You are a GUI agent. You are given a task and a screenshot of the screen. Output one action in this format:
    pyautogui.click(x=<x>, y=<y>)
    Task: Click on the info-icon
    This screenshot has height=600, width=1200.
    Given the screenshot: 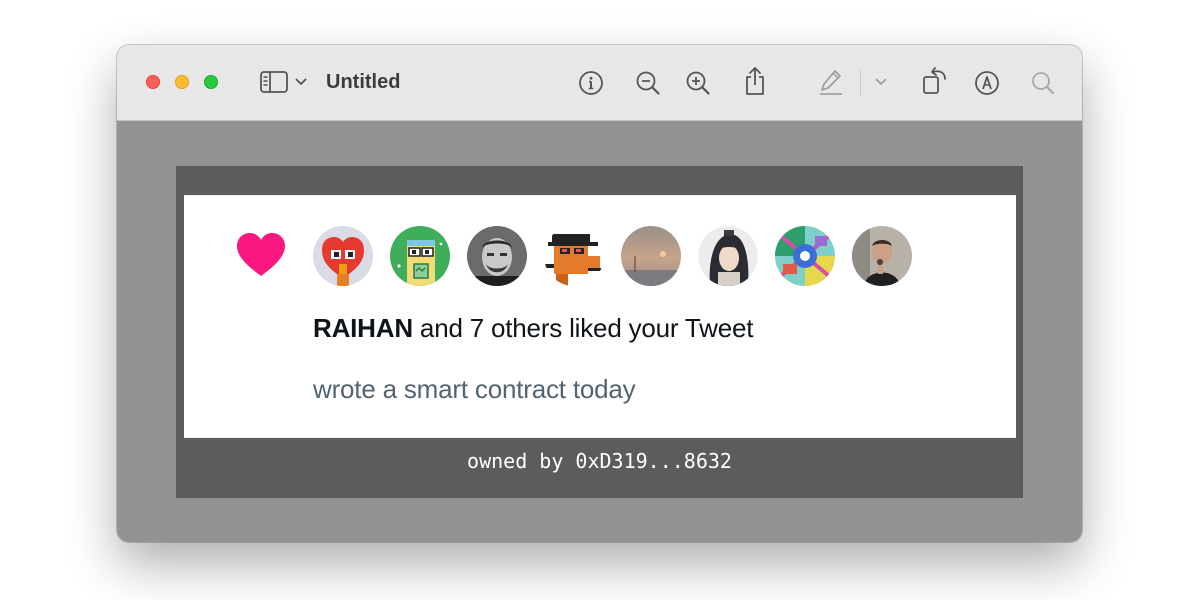 What is the action you would take?
    pyautogui.click(x=591, y=83)
    